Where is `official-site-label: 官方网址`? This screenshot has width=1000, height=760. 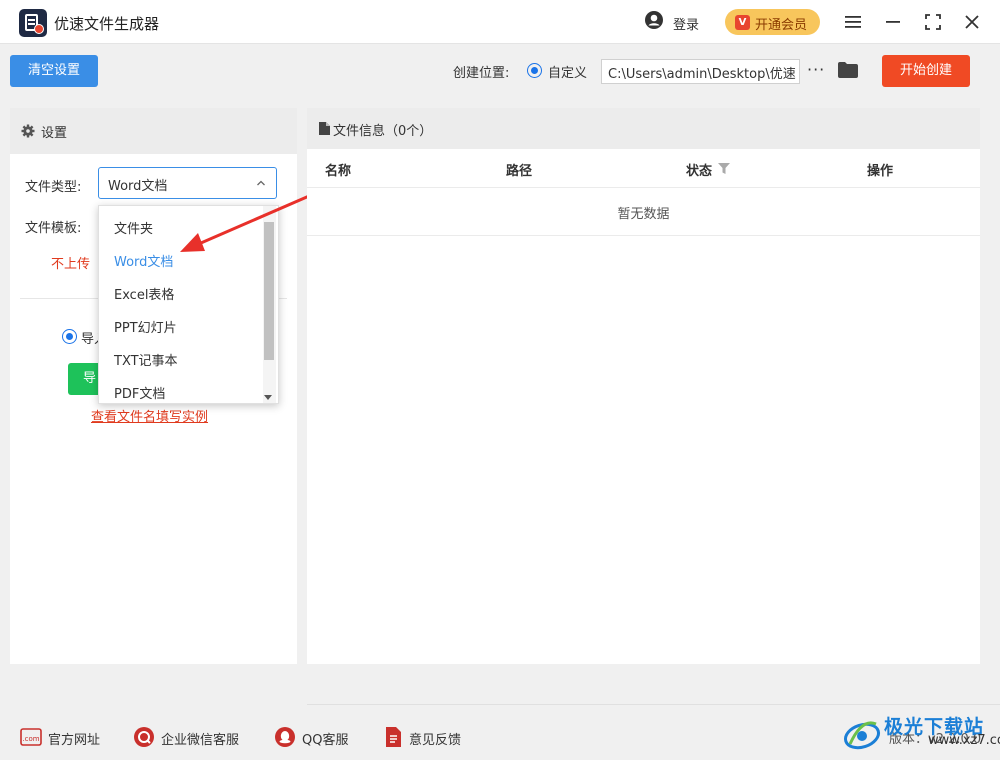
official-site-label: 官方网址 is located at coordinates (74, 740).